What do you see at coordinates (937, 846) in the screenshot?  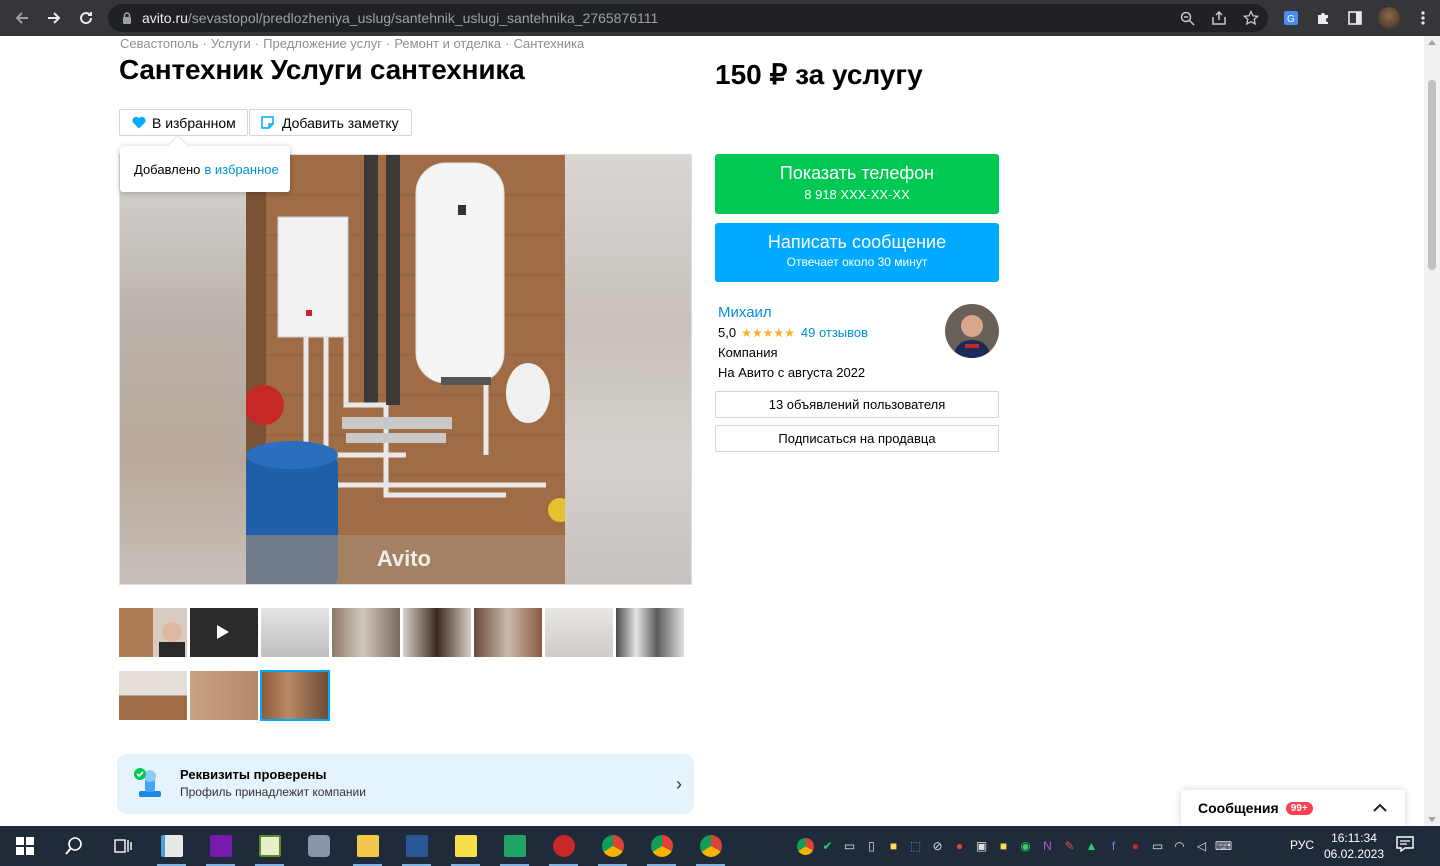 I see `sync-icon: ⊘` at bounding box center [937, 846].